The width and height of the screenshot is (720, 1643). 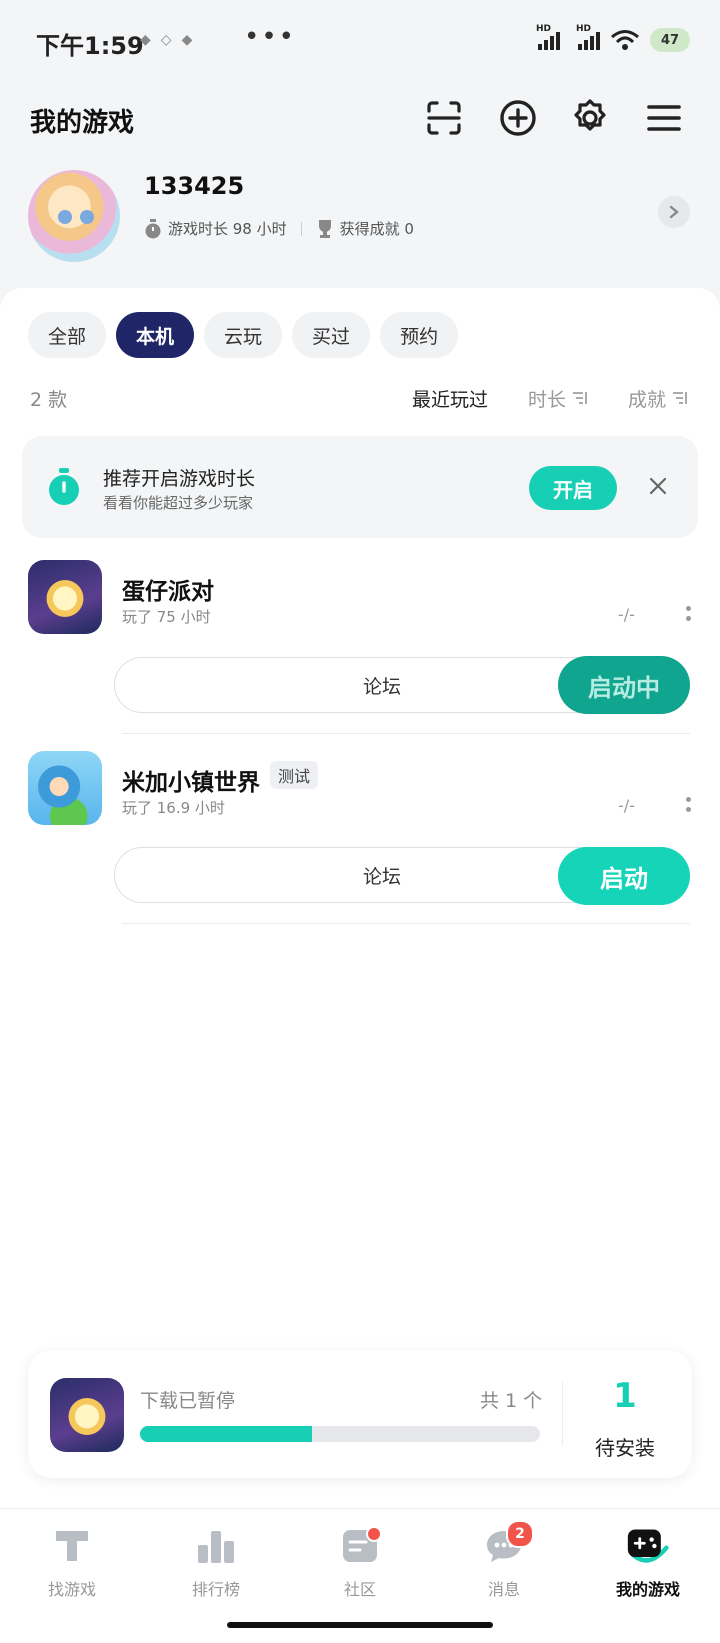 What do you see at coordinates (664, 118) in the screenshot?
I see `menu-icon` at bounding box center [664, 118].